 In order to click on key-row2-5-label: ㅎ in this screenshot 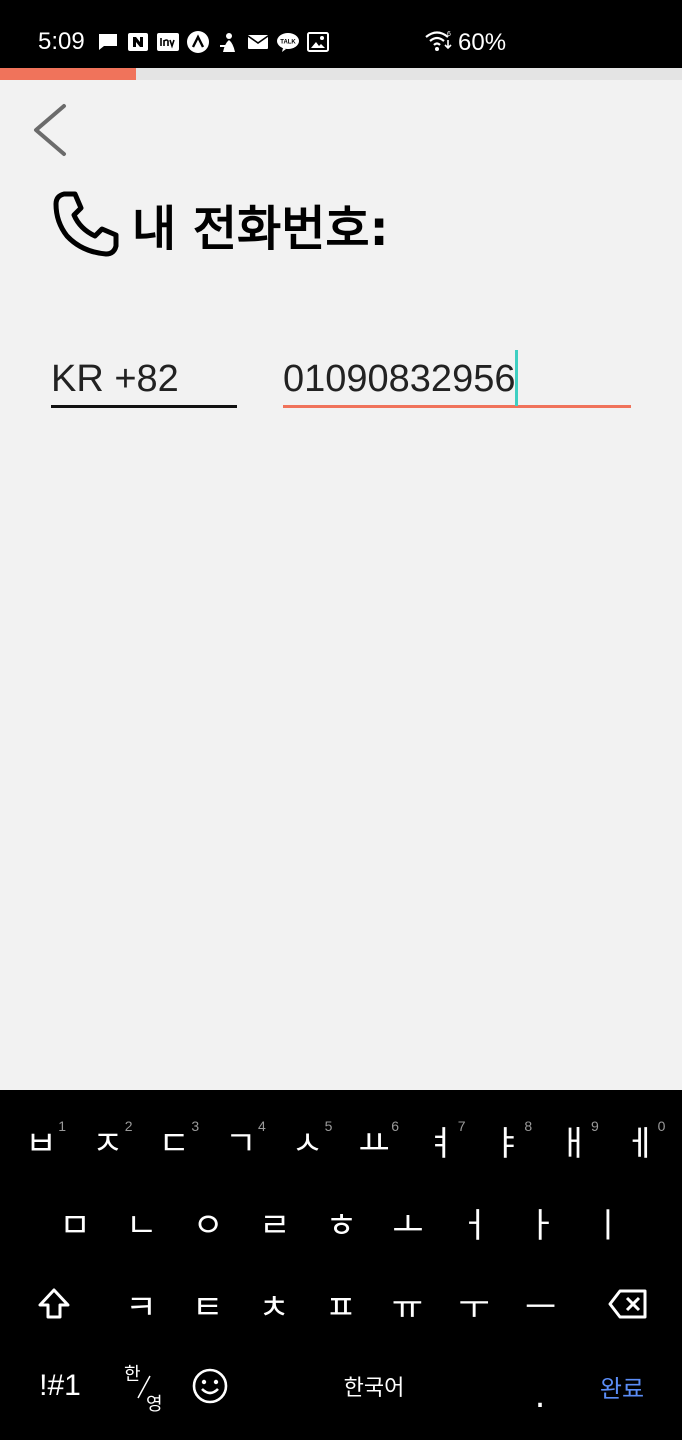, I will do `click(341, 1225)`.